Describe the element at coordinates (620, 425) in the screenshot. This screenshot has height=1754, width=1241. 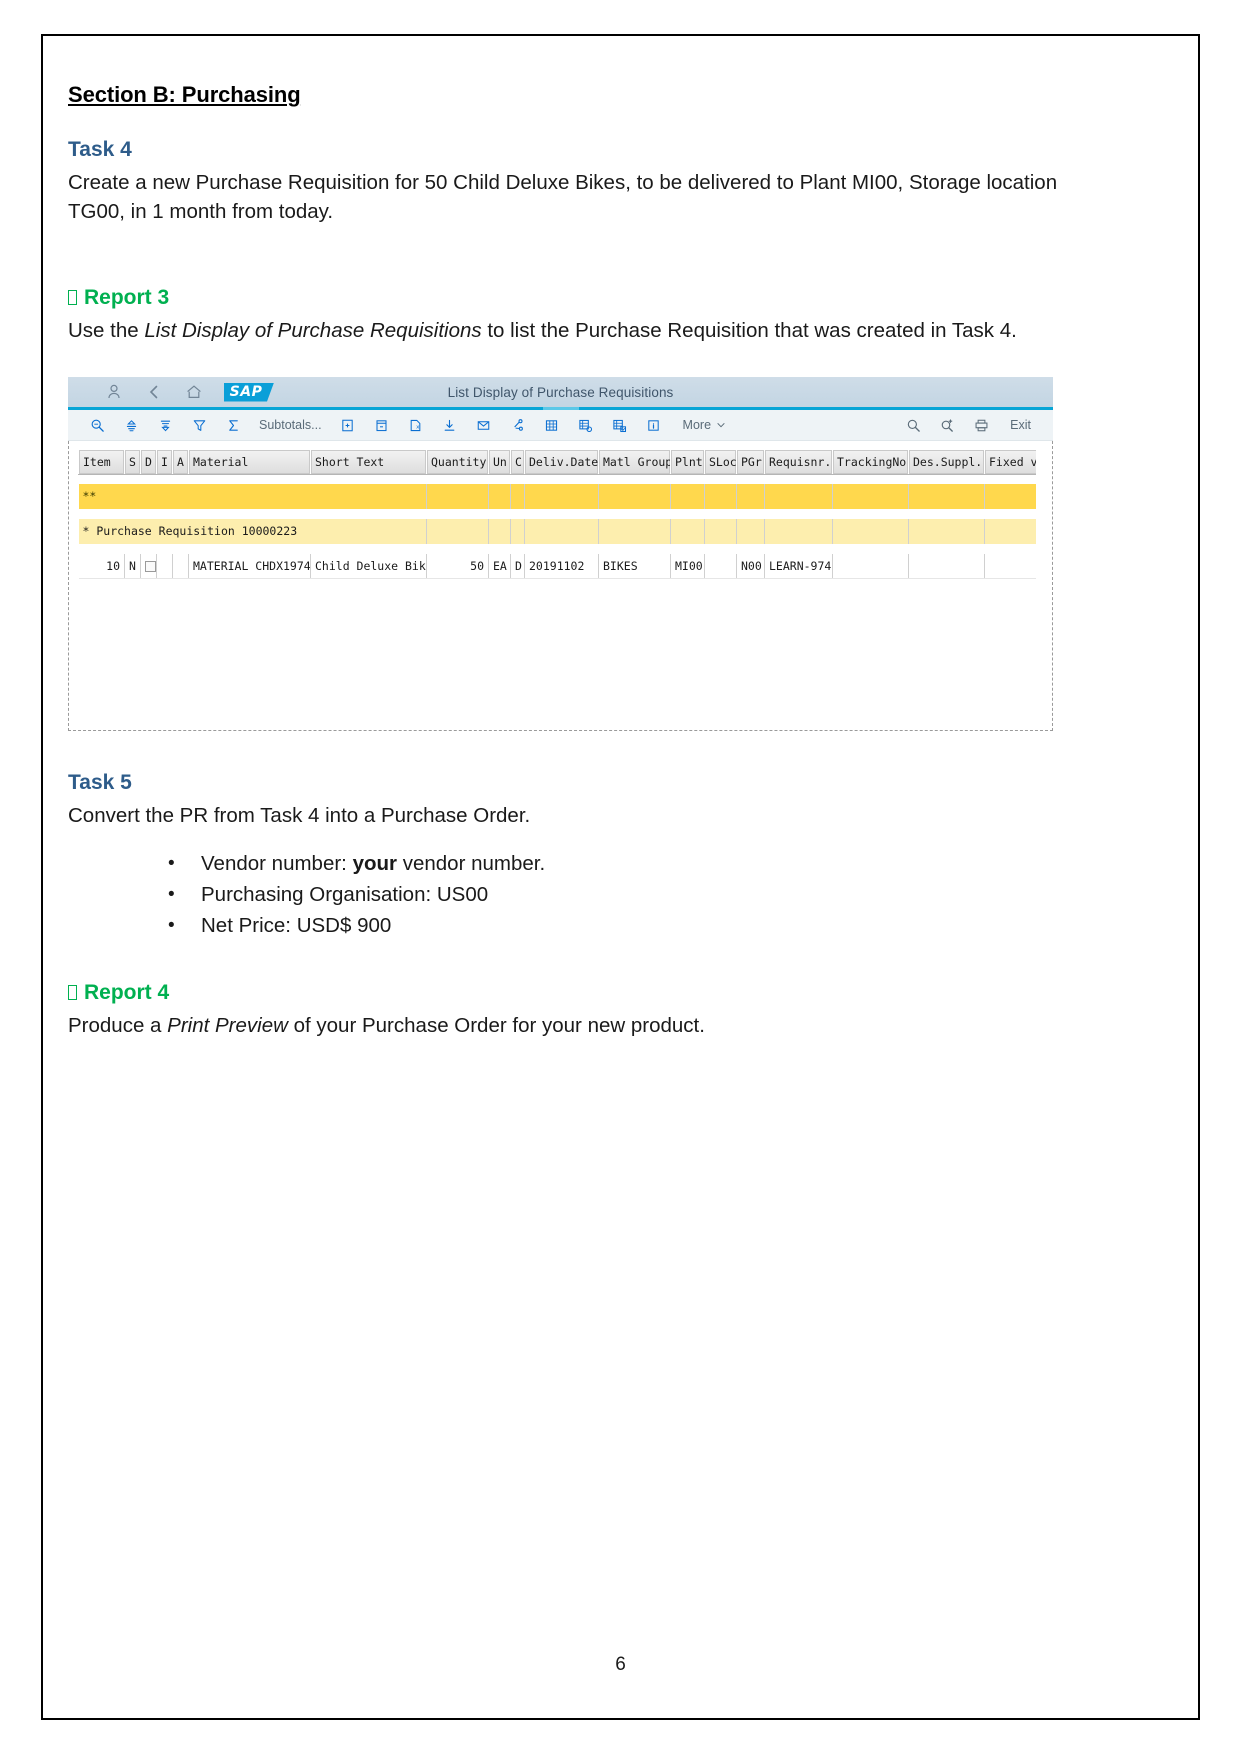
I see `grid-select-icon` at that location.